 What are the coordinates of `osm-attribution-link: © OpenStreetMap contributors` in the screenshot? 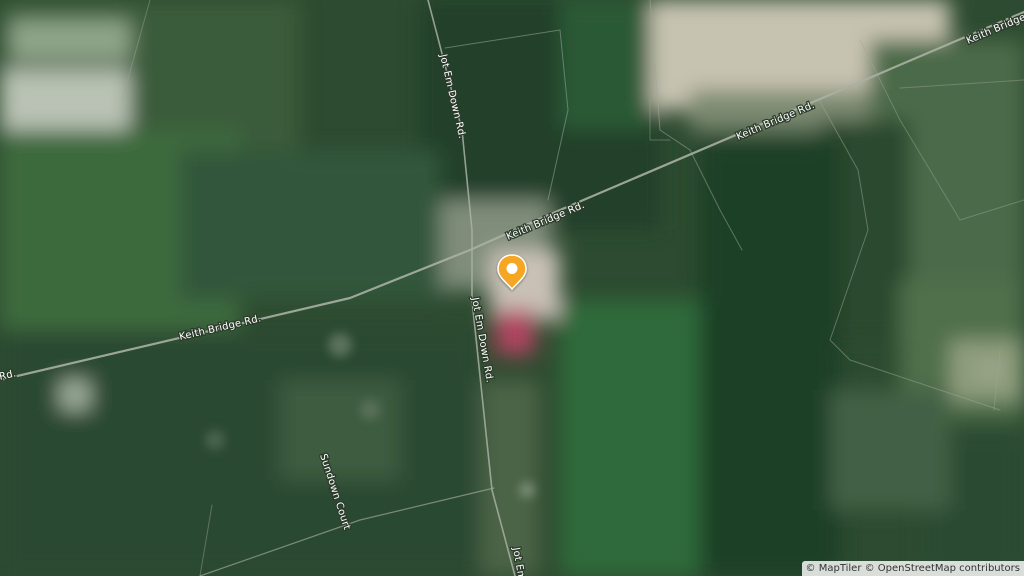 It's located at (942, 568).